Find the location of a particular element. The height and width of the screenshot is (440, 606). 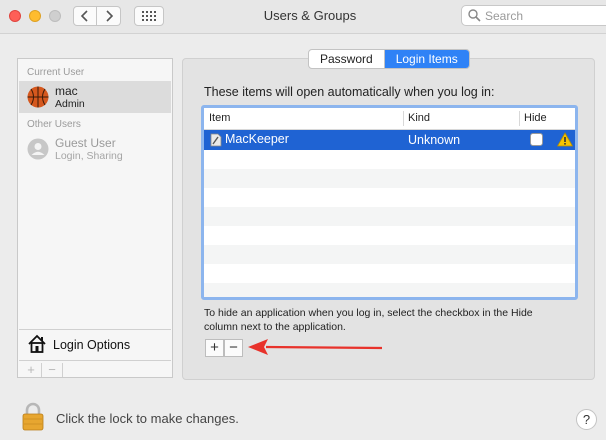

login-options-label: Login Options is located at coordinates (92, 345).